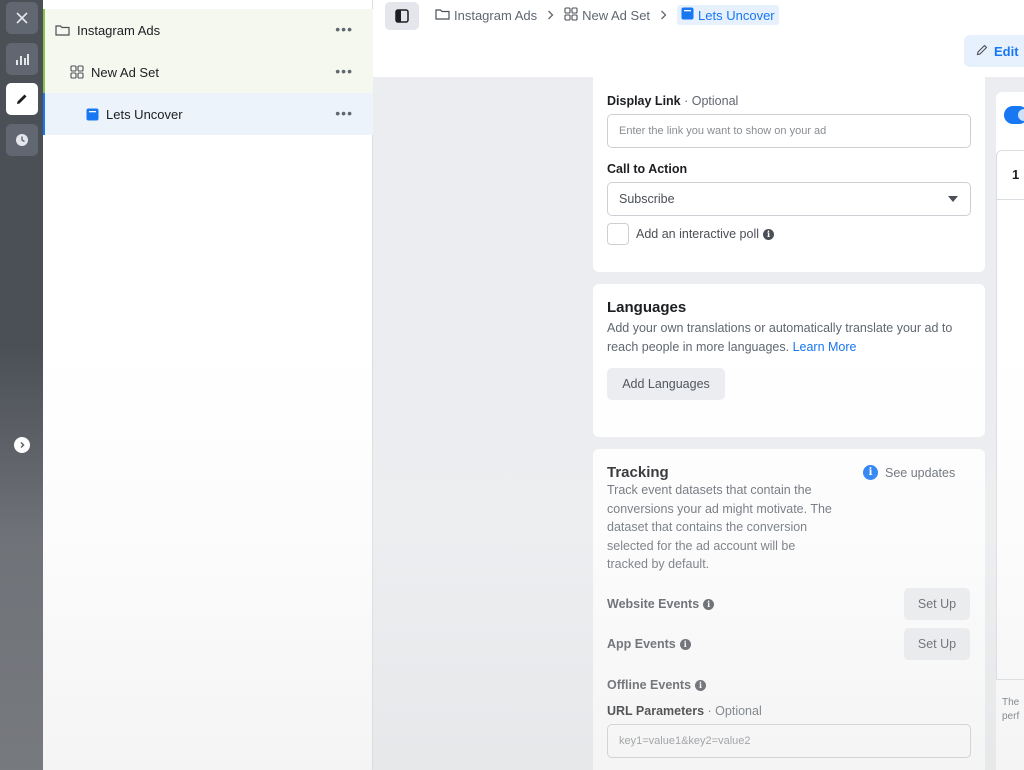 This screenshot has height=770, width=1024. Describe the element at coordinates (684, 711) in the screenshot. I see `url-parameters-label: URL Parameters · Optional` at that location.